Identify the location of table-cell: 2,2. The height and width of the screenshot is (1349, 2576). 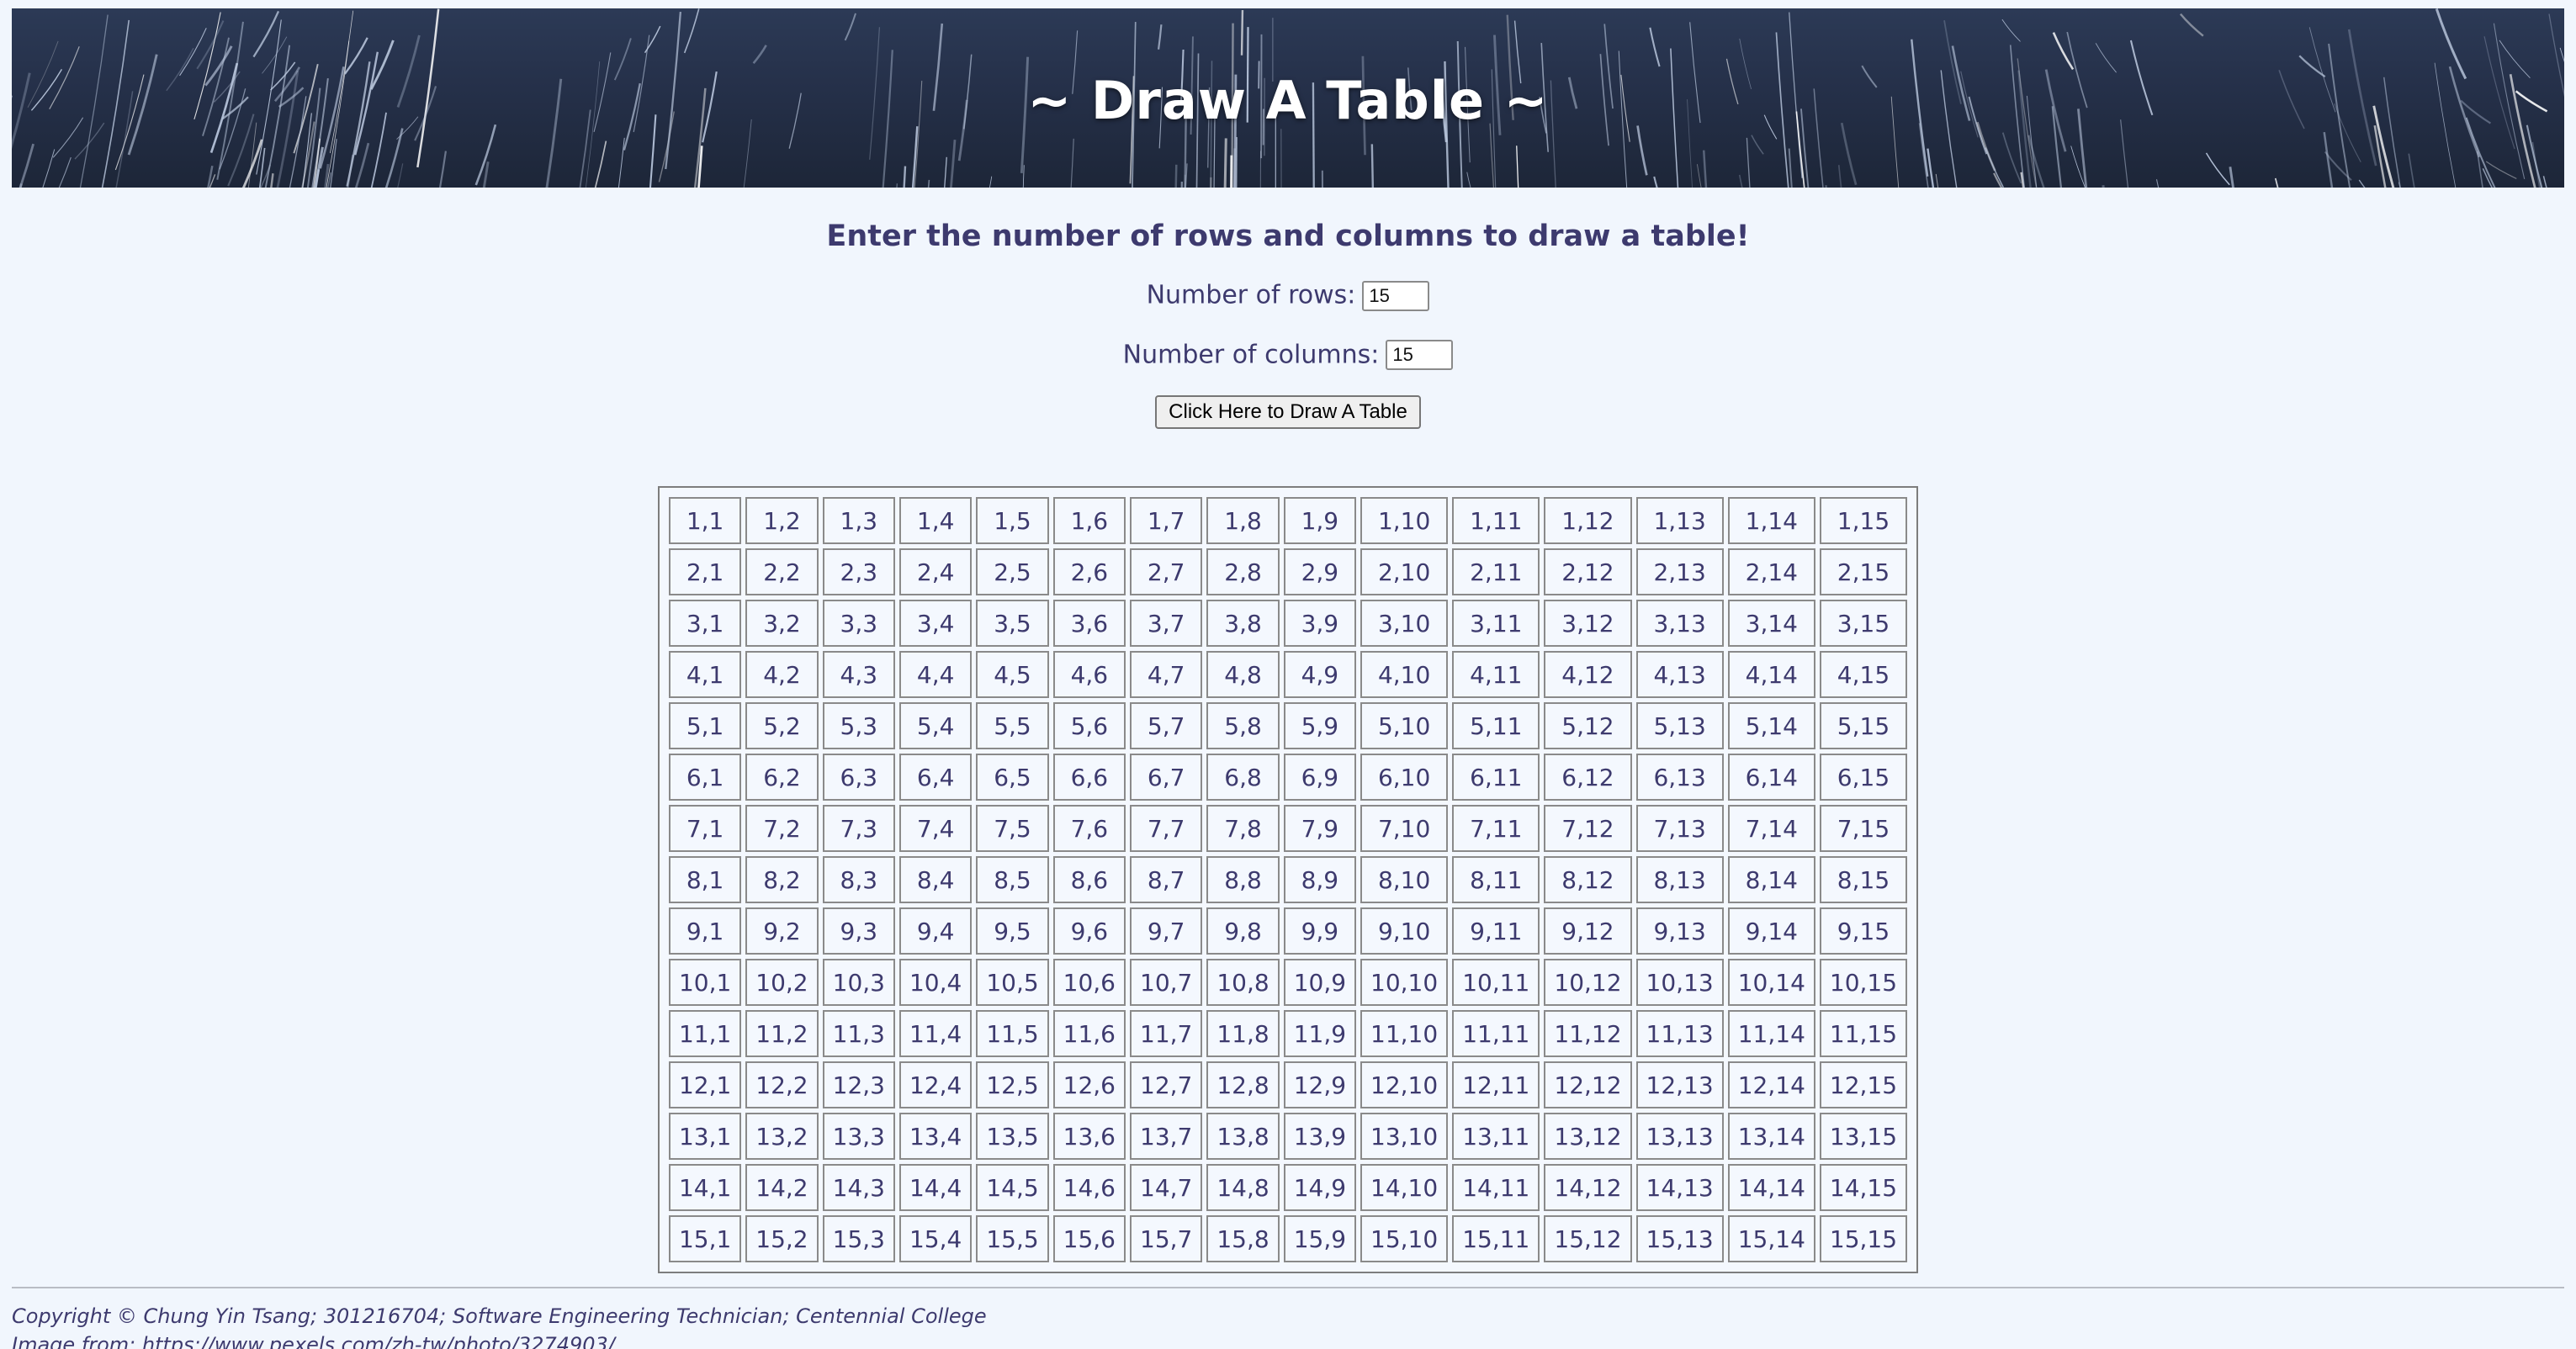
(782, 571).